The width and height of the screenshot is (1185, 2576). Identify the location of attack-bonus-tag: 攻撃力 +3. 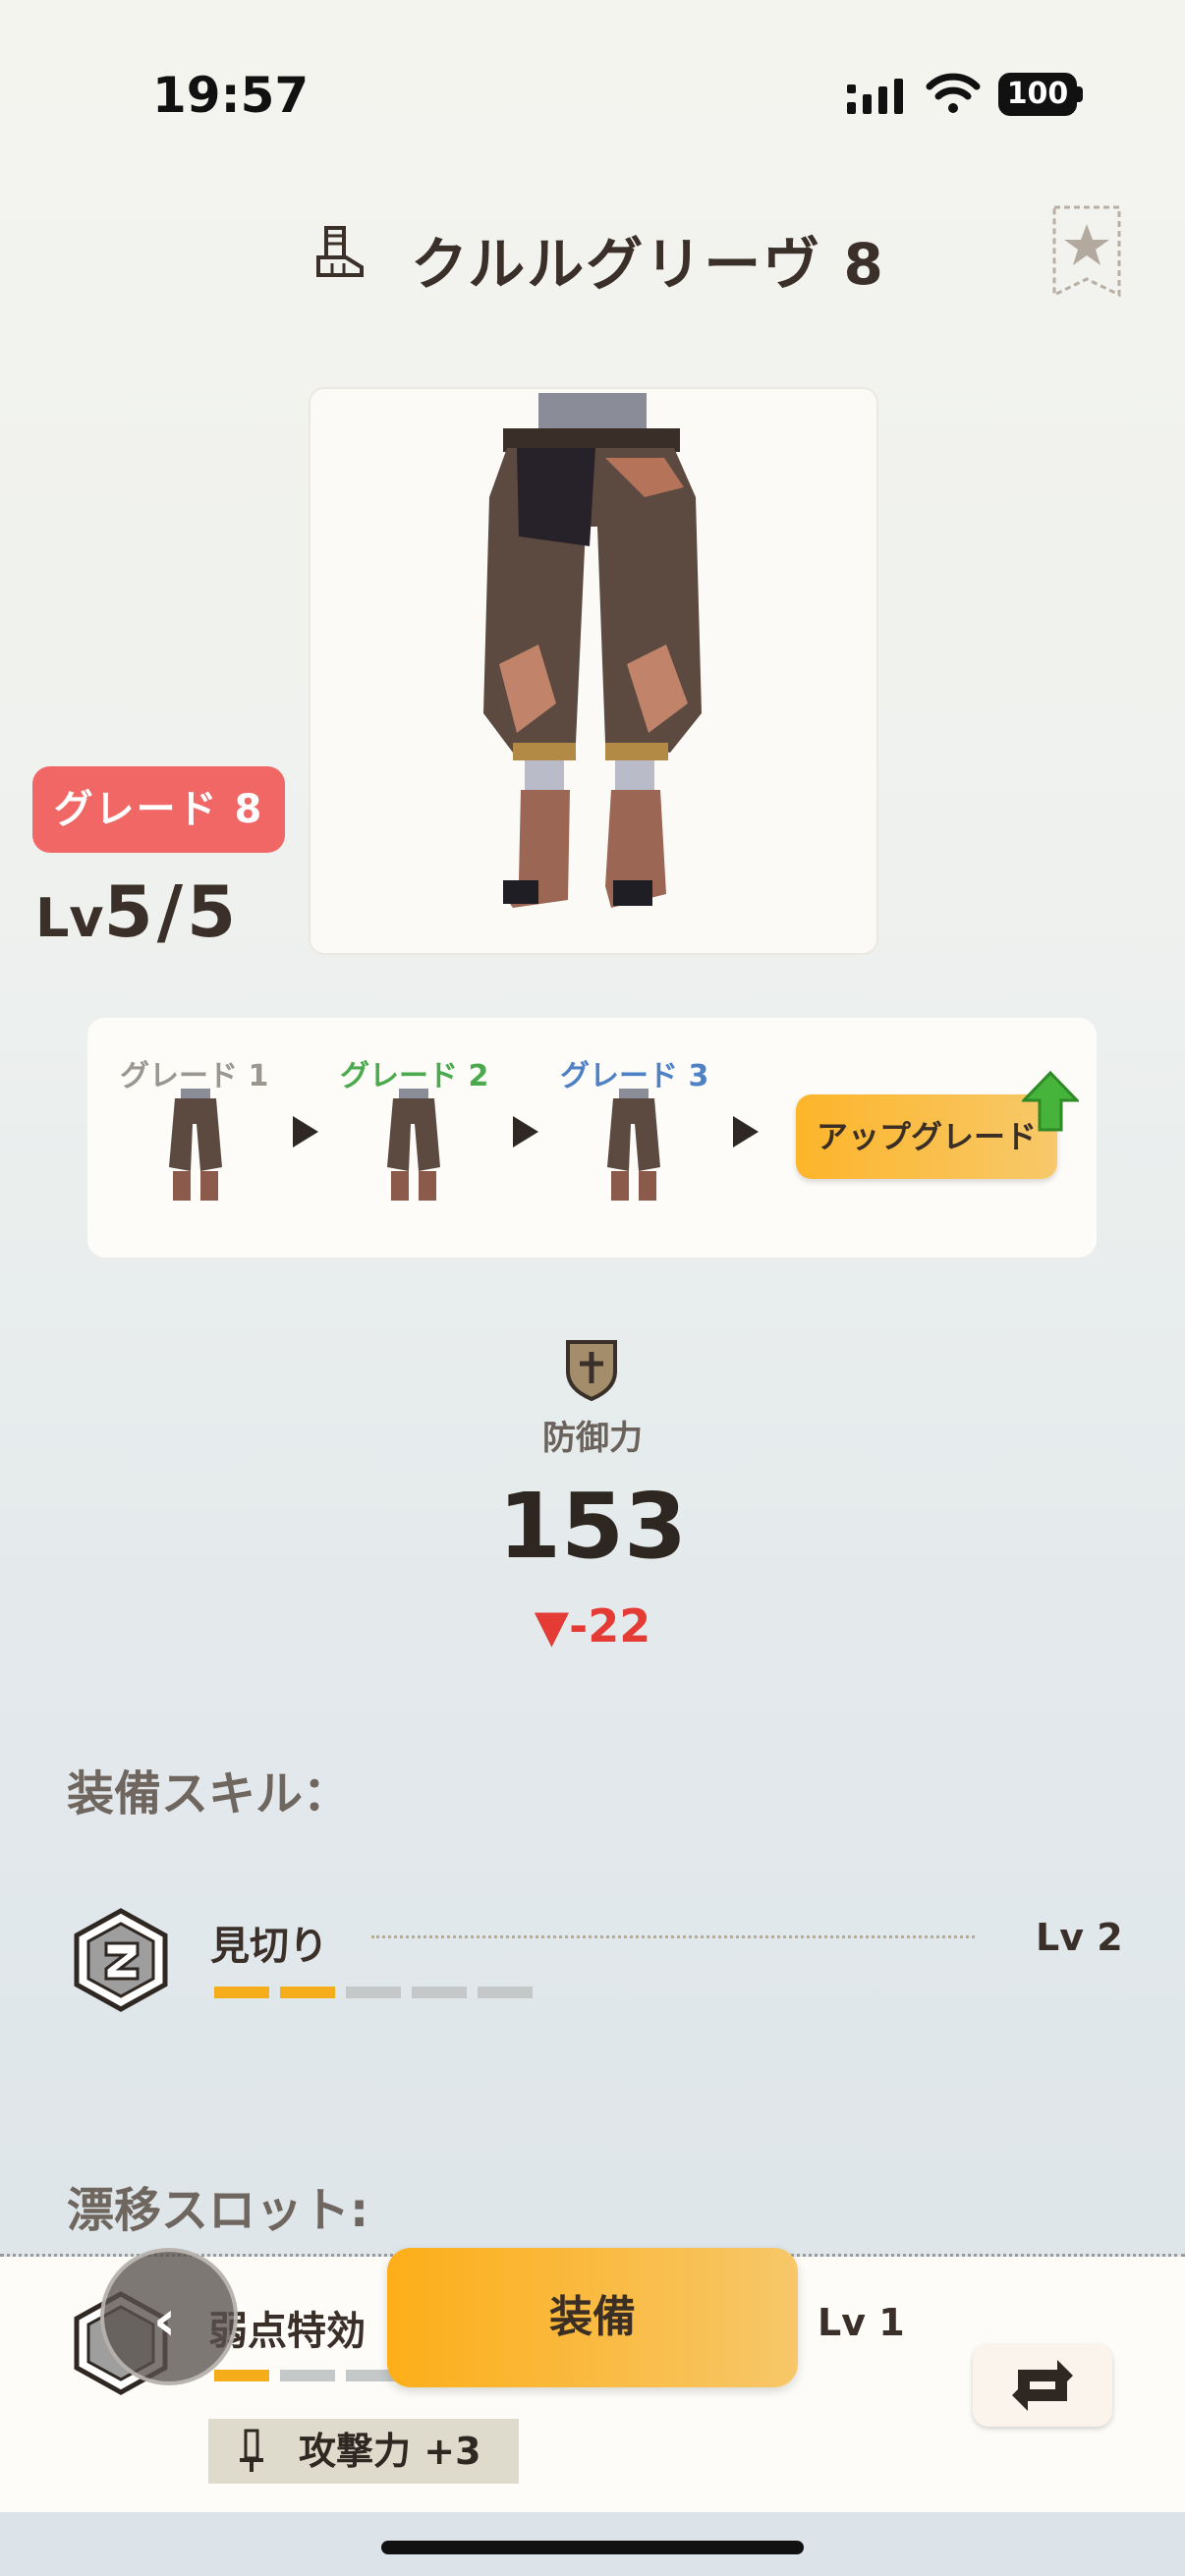
(364, 2451).